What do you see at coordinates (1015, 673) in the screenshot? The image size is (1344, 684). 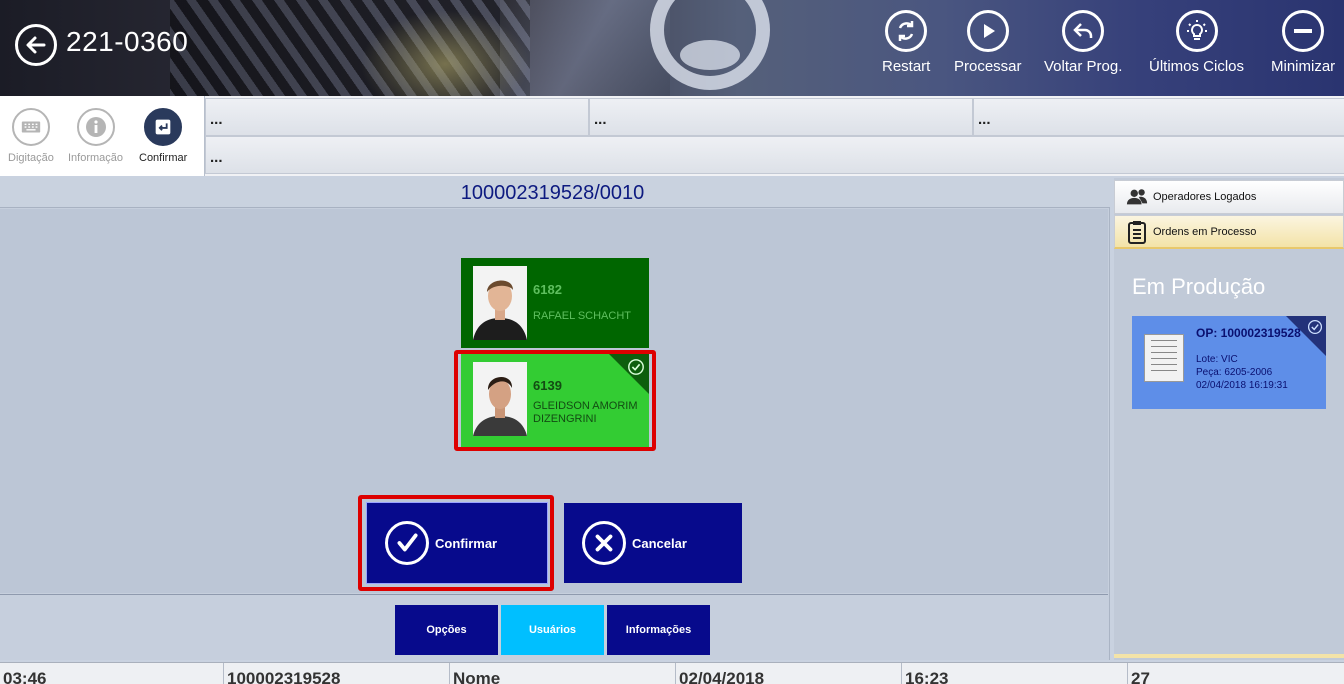 I see `status-clock: 16:23` at bounding box center [1015, 673].